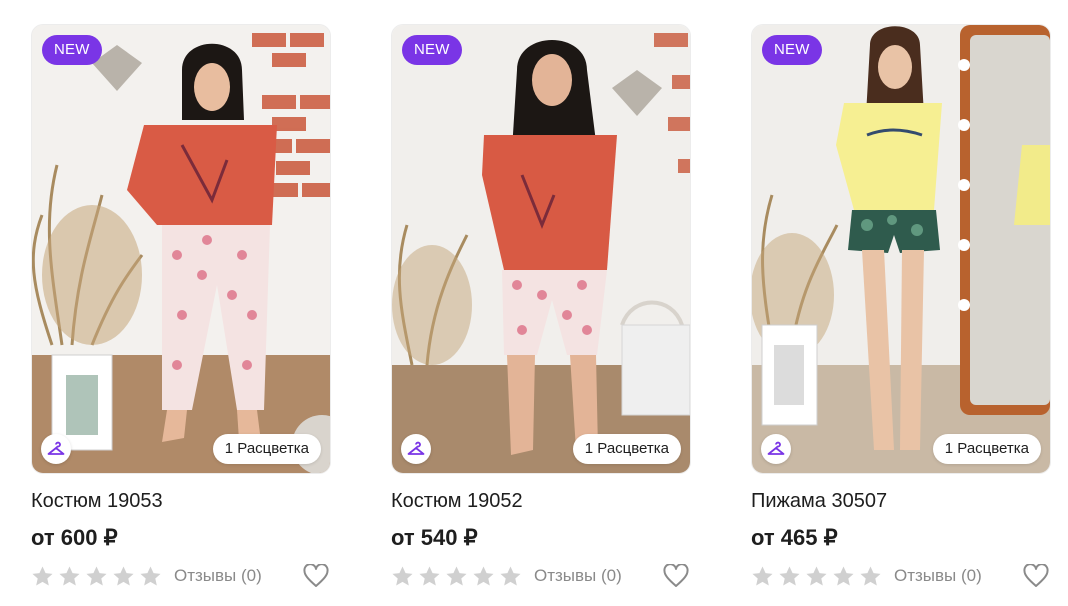  What do you see at coordinates (181, 501) in the screenshot?
I see `product-title: Костюм 19053` at bounding box center [181, 501].